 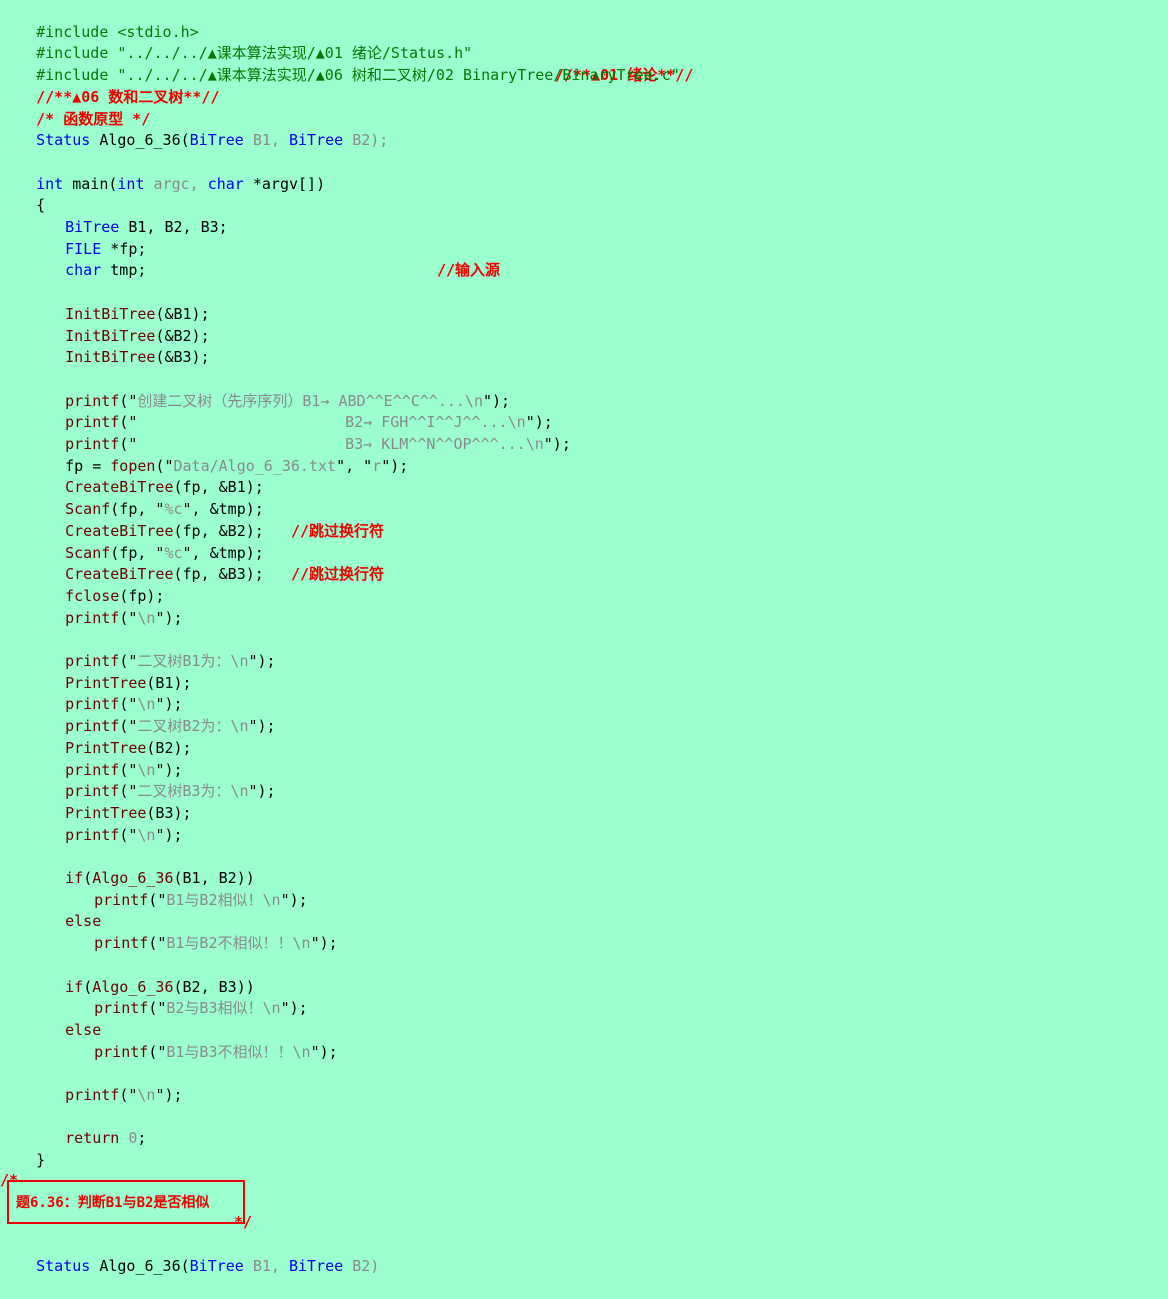 What do you see at coordinates (90, 183) in the screenshot?
I see `code-token: main(` at bounding box center [90, 183].